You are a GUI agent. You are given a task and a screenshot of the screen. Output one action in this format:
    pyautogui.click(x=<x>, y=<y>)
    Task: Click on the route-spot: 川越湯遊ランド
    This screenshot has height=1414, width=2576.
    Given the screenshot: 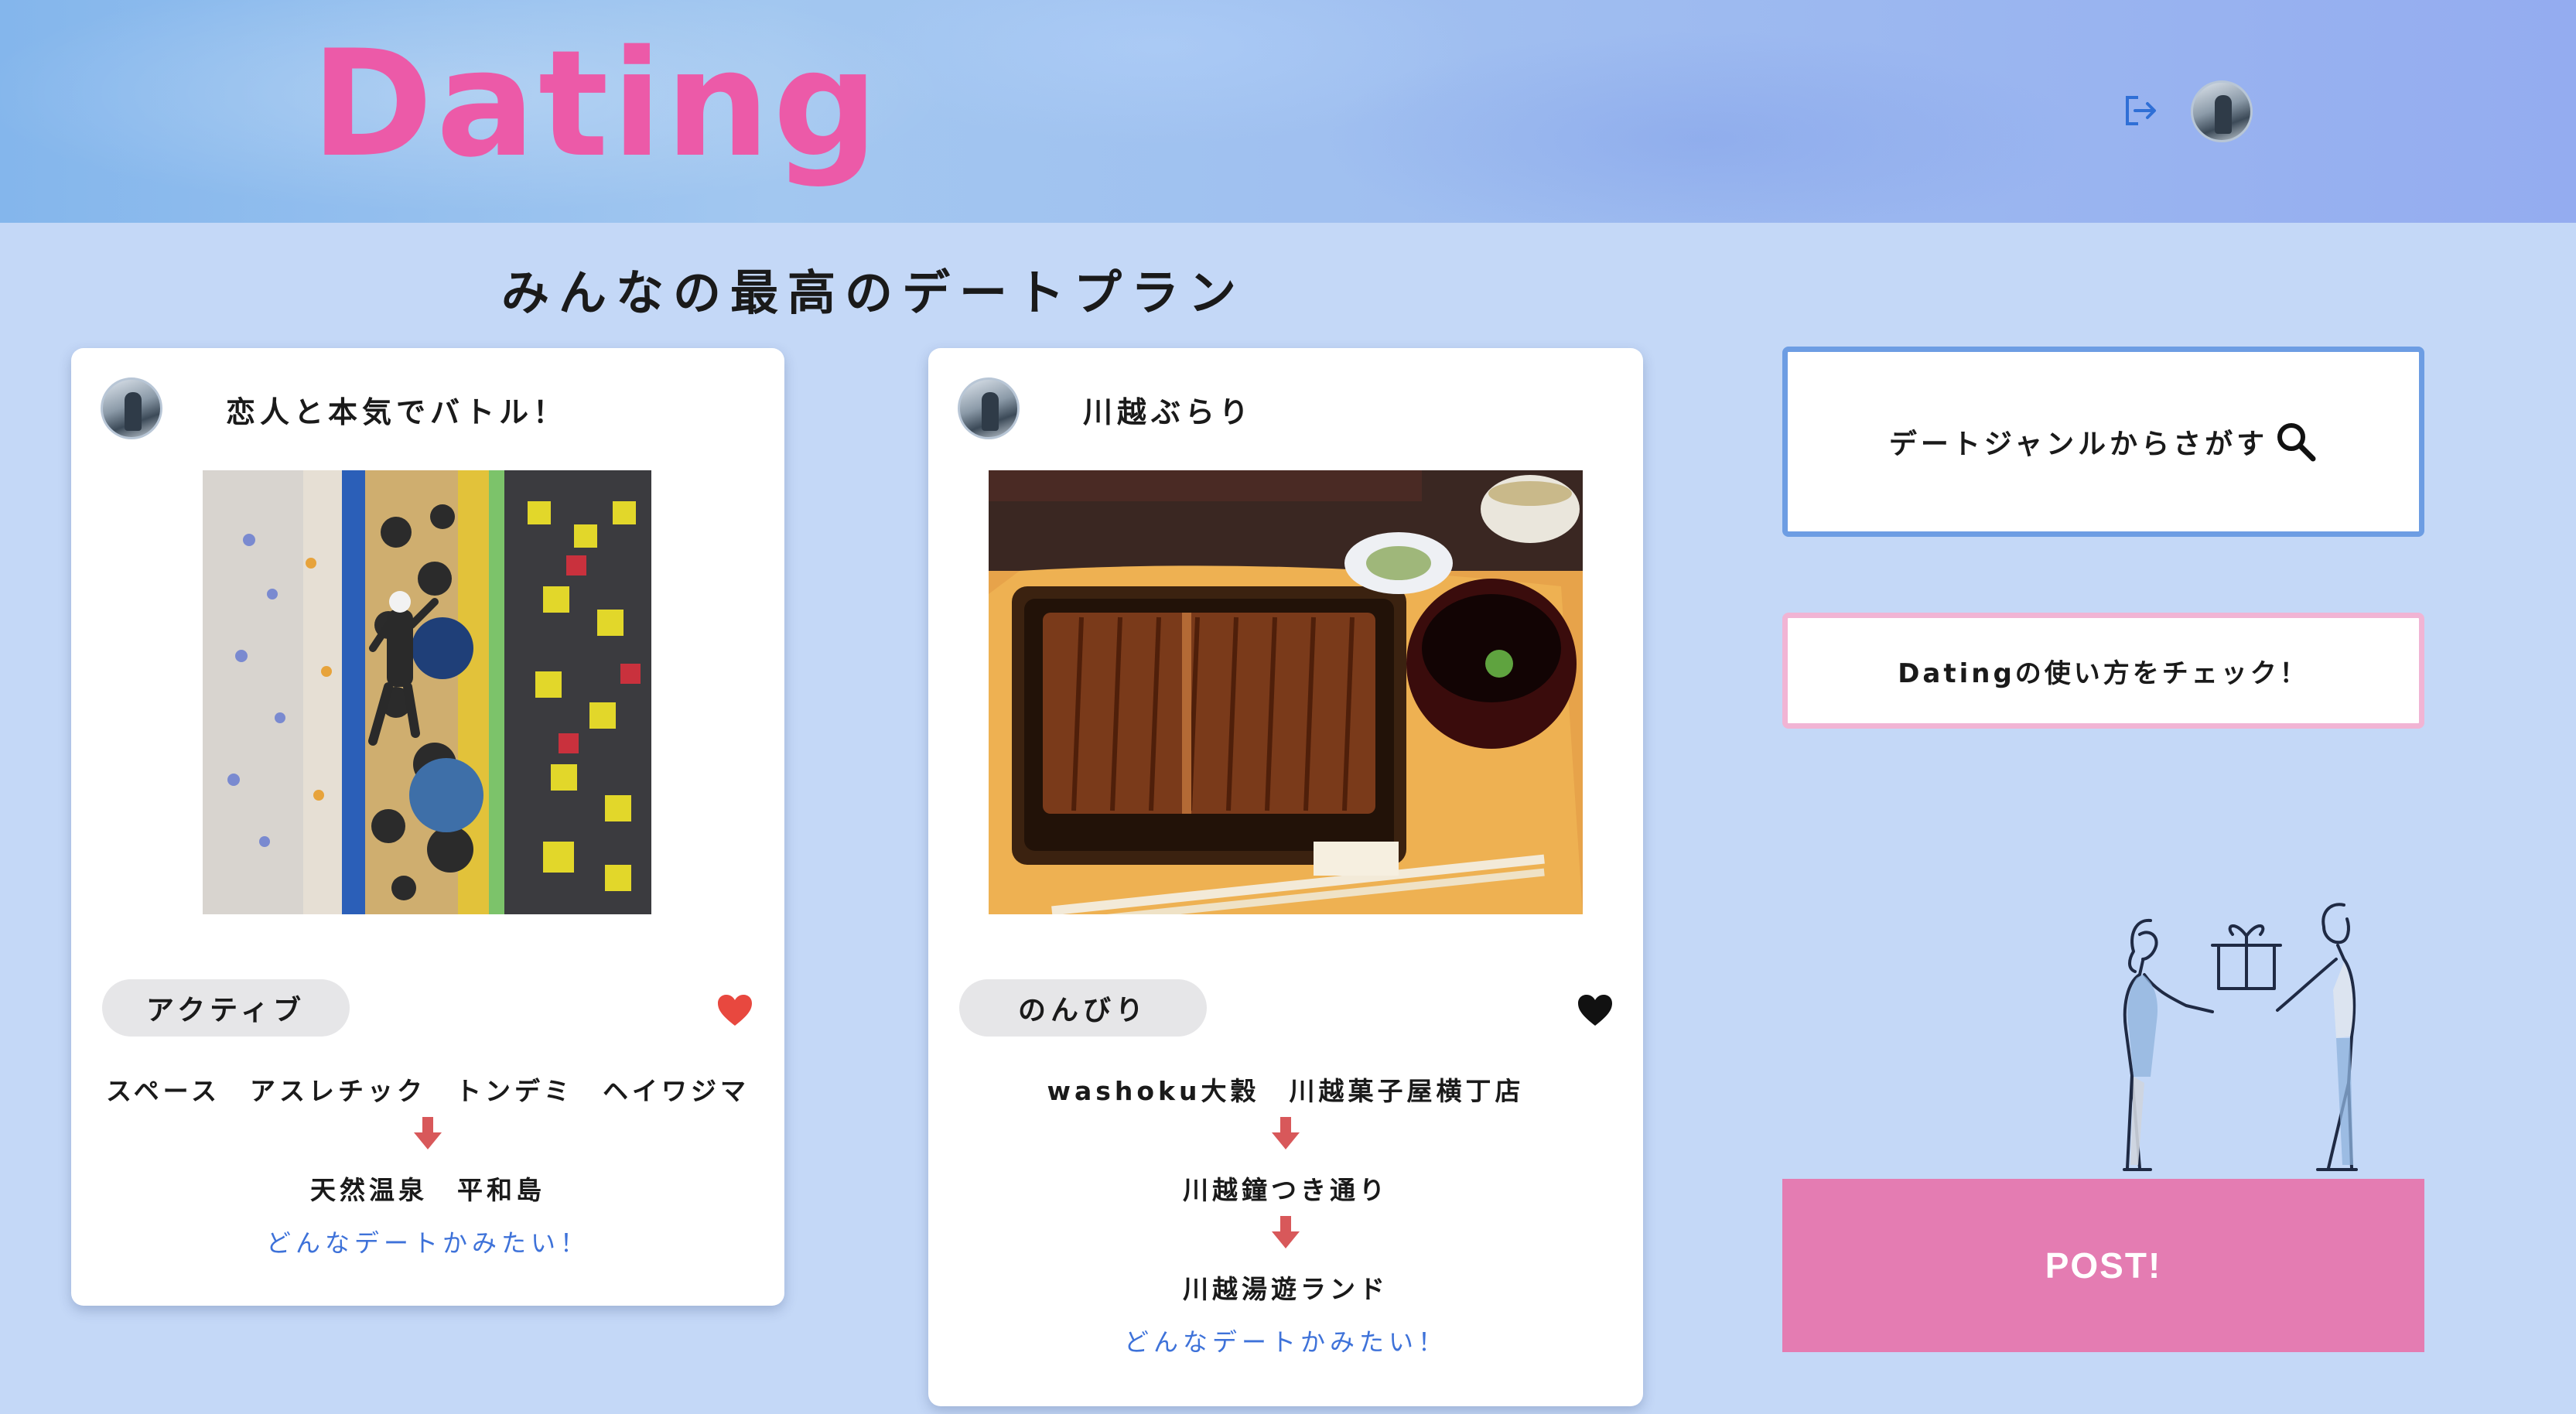 What is the action you would take?
    pyautogui.click(x=1286, y=1289)
    